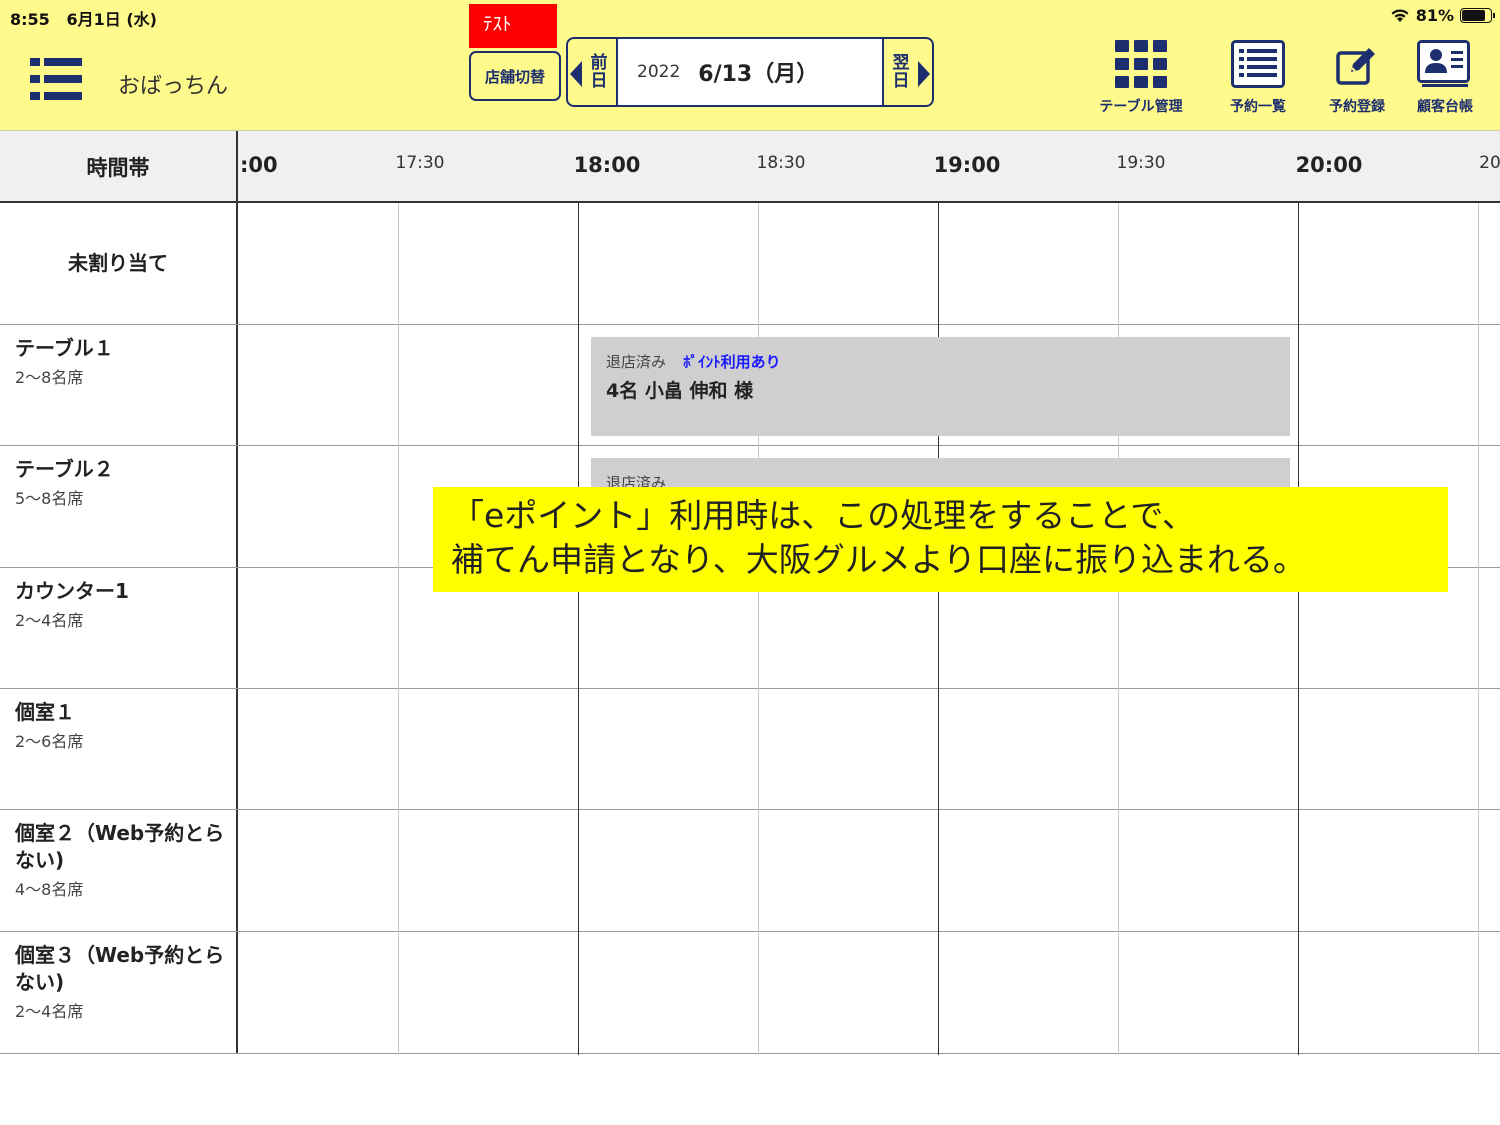 Image resolution: width=1500 pixels, height=1125 pixels. What do you see at coordinates (125, 361) in the screenshot?
I see `table-row-header-text: テーブル１ 2〜8名席` at bounding box center [125, 361].